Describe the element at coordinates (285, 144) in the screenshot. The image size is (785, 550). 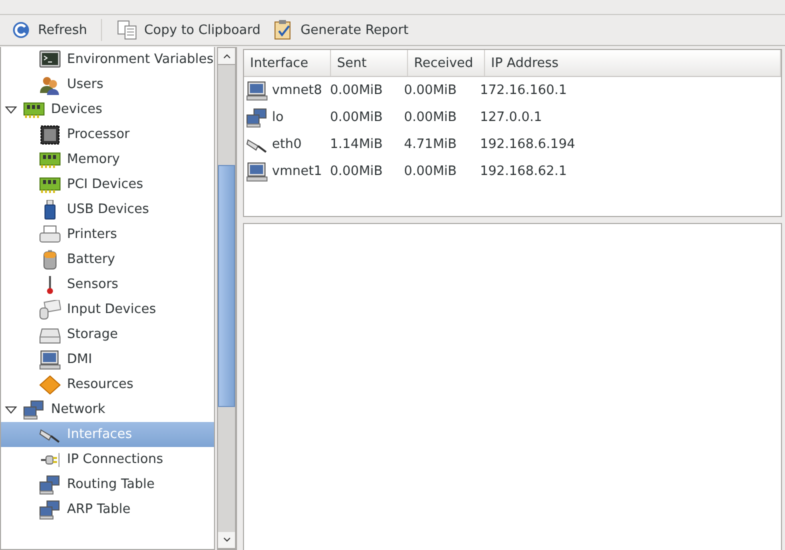
I see `table-cell: eth0` at that location.